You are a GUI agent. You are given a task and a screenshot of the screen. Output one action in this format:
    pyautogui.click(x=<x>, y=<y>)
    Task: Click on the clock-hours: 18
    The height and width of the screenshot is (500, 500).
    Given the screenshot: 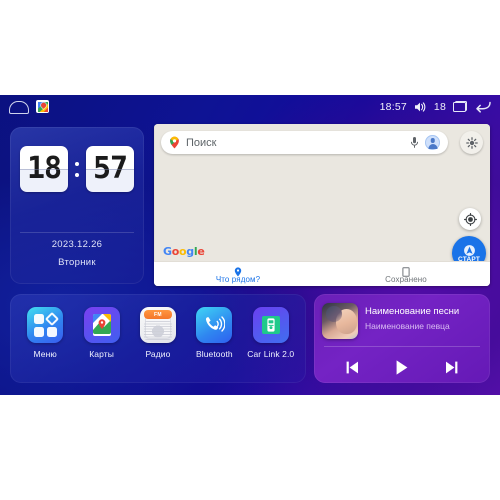 What is the action you would take?
    pyautogui.click(x=44, y=168)
    